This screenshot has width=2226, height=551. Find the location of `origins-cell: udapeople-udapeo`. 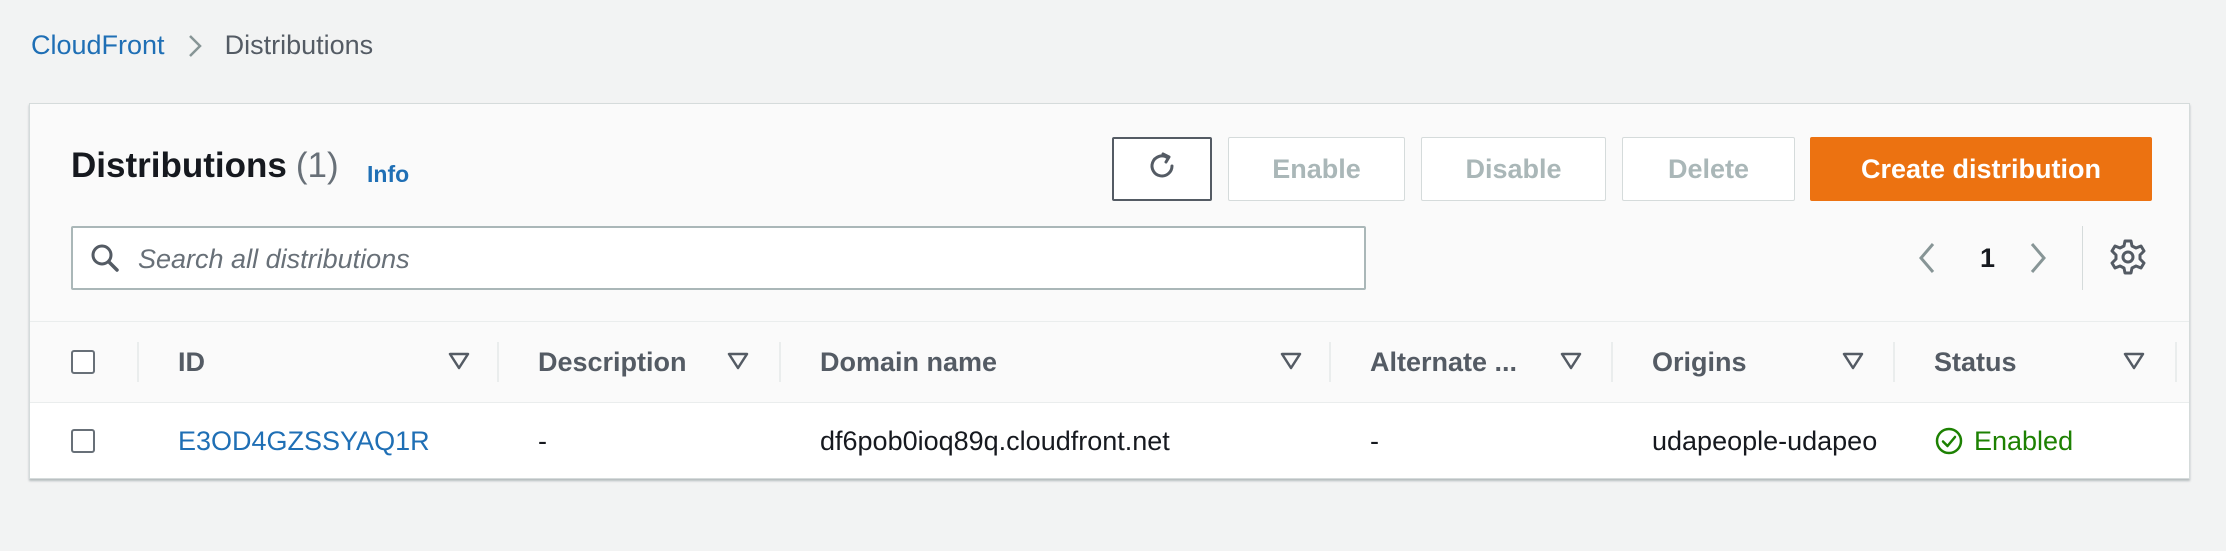

origins-cell: udapeople-udapeo is located at coordinates (1765, 440).